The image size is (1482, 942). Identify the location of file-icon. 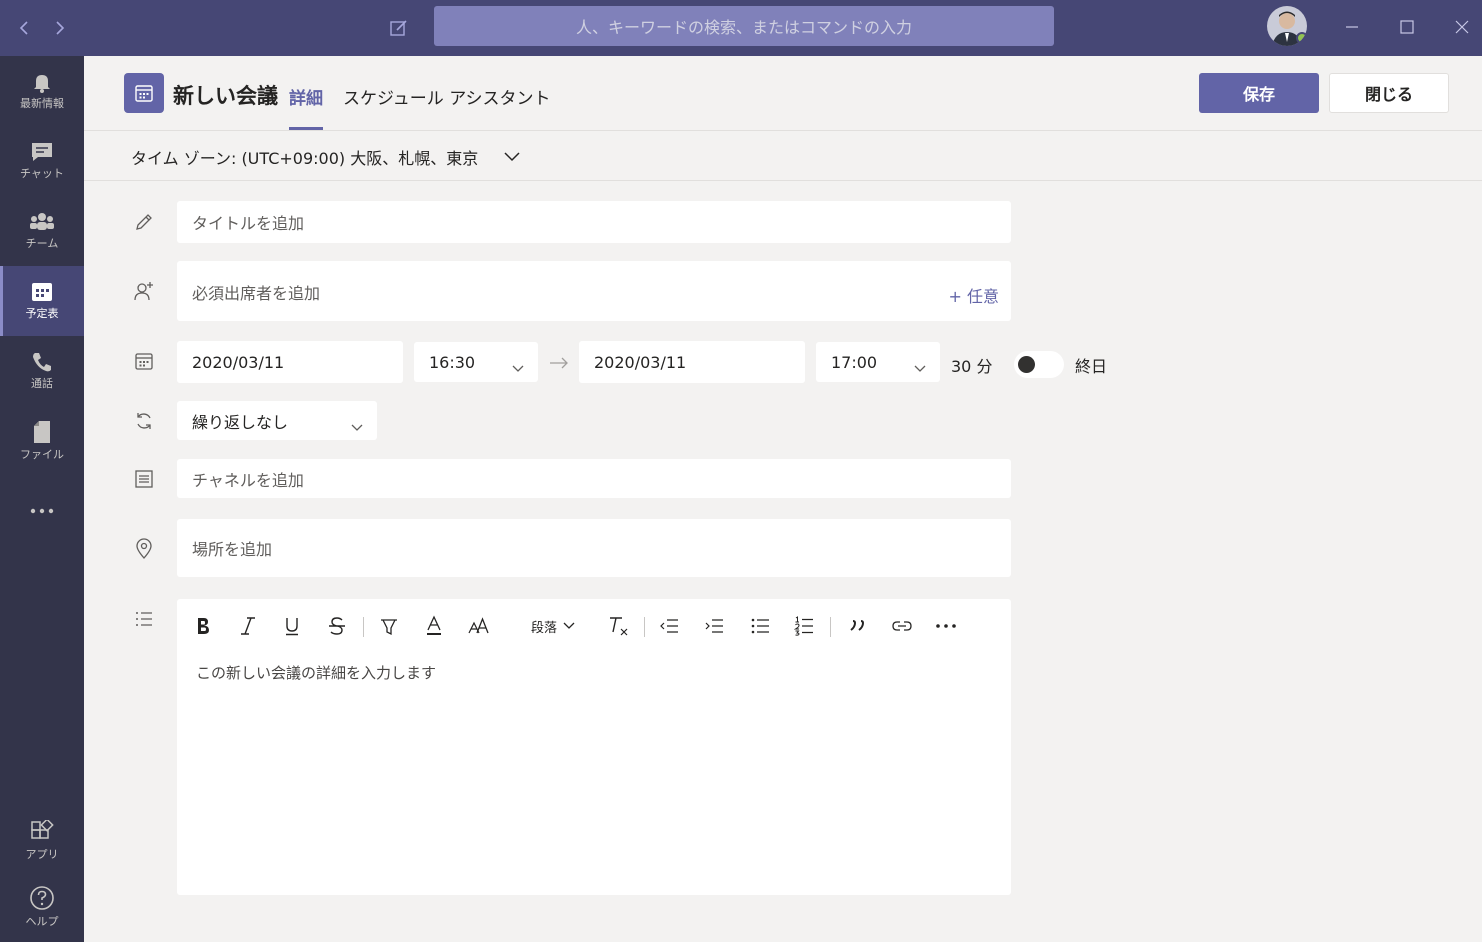
(42, 432).